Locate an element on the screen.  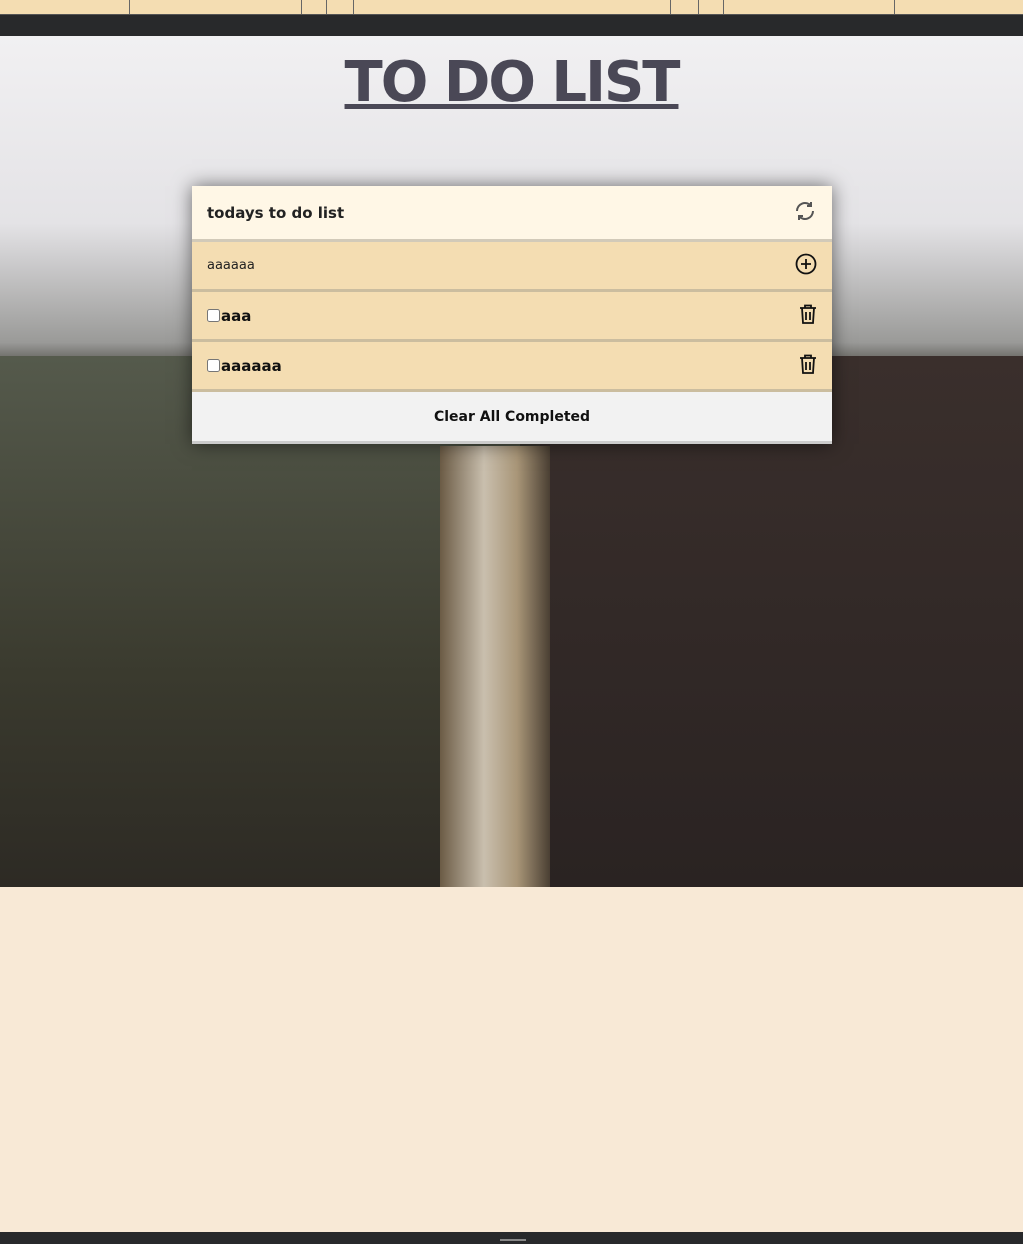
new-task-row is located at coordinates (512, 267).